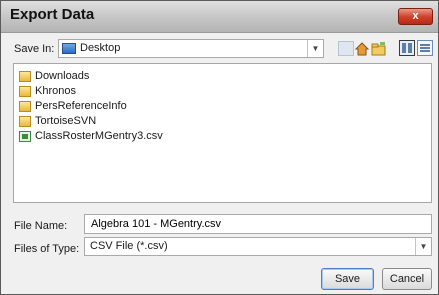 The width and height of the screenshot is (439, 295). What do you see at coordinates (55, 91) in the screenshot?
I see `list-item-label: Khronos` at bounding box center [55, 91].